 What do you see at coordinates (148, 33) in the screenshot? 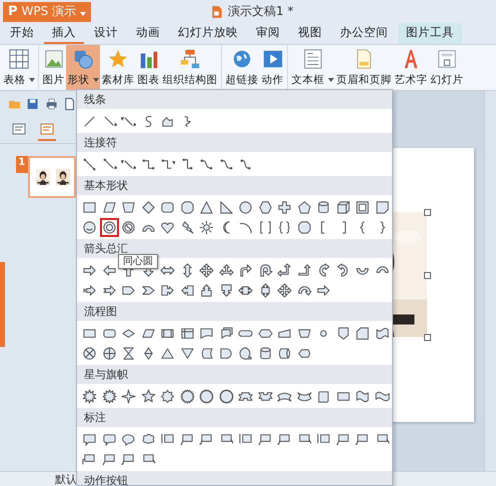
I see `ribbon-tab: 动画` at bounding box center [148, 33].